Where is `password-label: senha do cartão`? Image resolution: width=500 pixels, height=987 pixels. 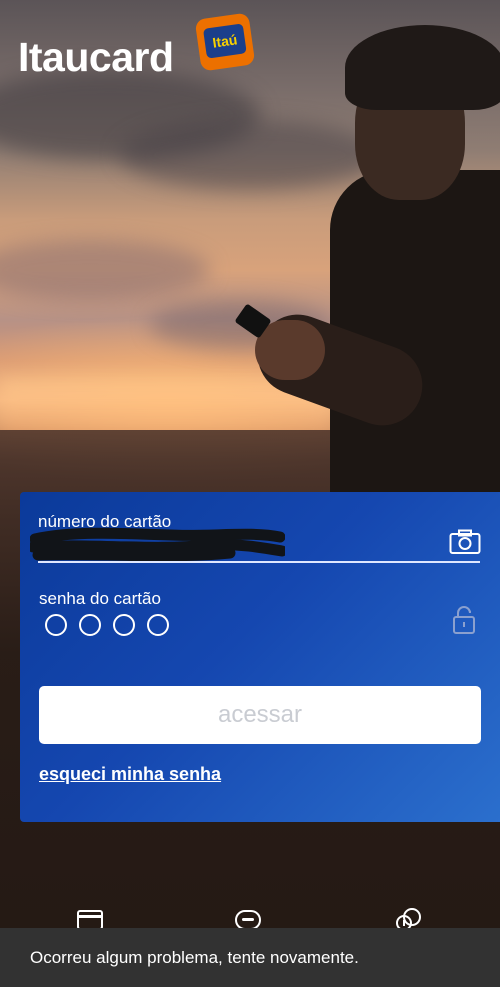 password-label: senha do cartão is located at coordinates (100, 598).